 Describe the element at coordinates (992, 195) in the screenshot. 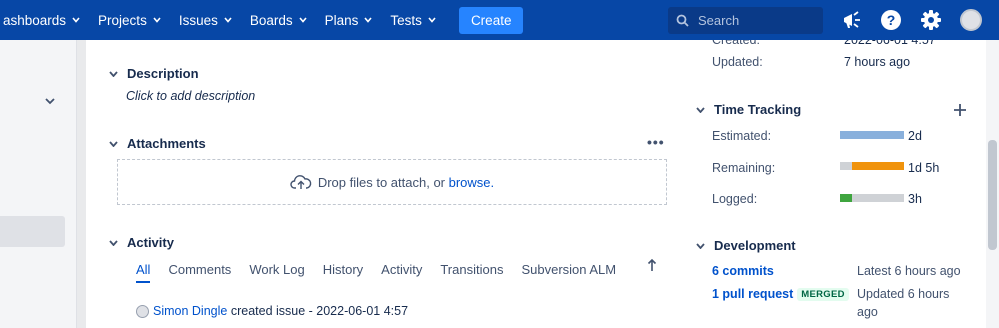

I see `page-scrollbar-thumb` at that location.